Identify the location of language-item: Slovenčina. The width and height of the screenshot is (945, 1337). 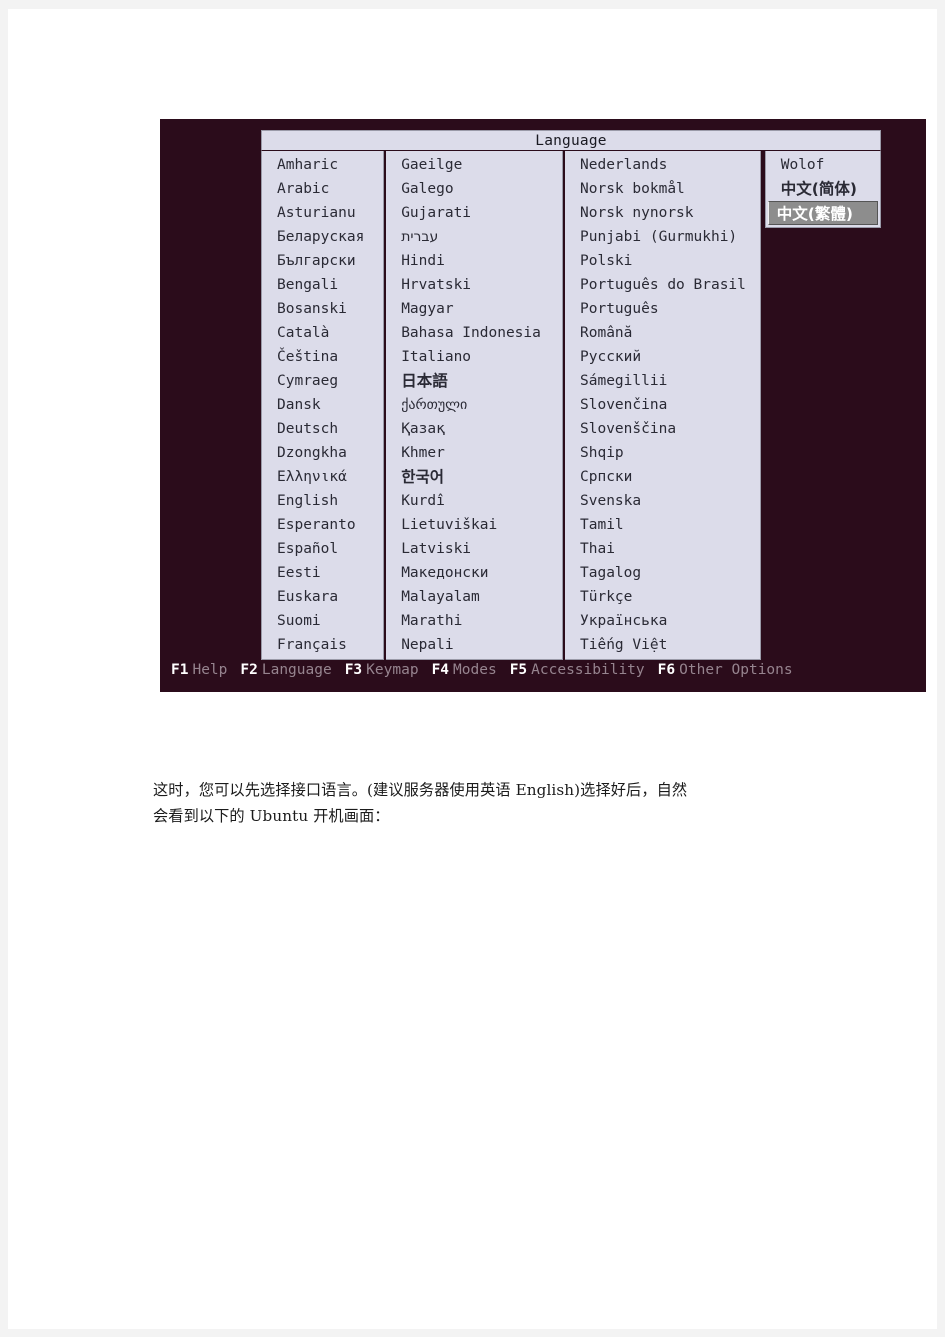
(662, 405).